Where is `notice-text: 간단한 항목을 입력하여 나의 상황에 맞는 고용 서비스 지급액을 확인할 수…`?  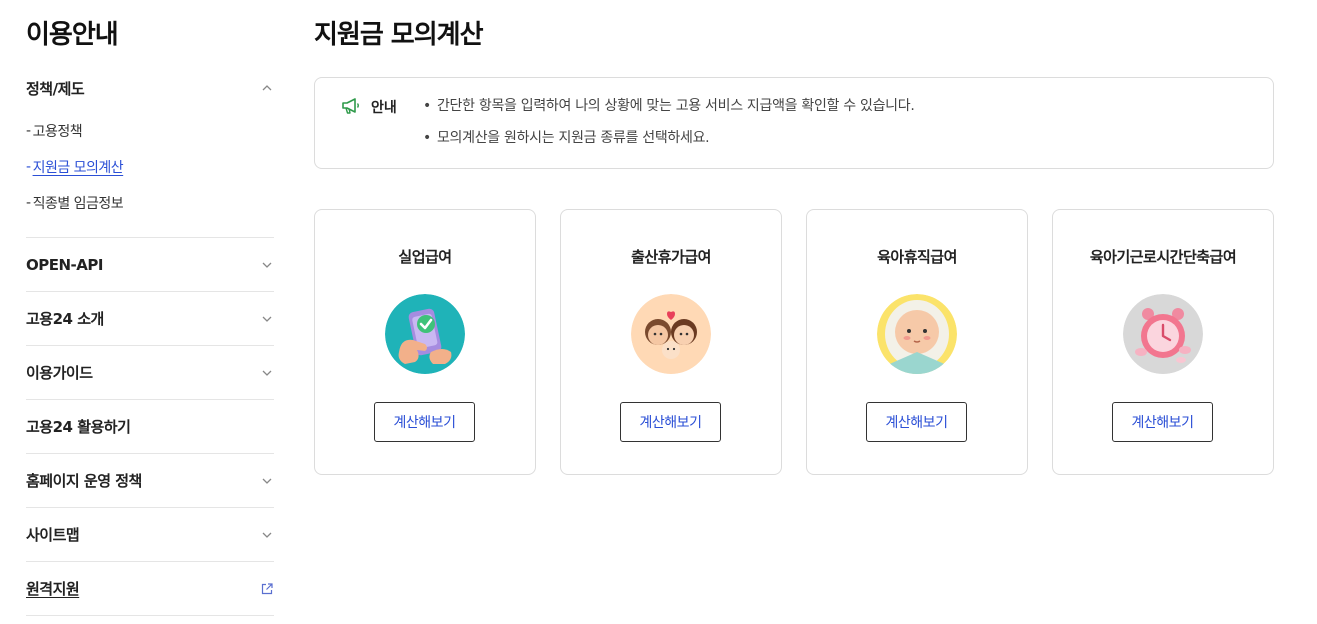
notice-text: 간단한 항목을 입력하여 나의 상황에 맞는 고용 서비스 지급액을 확인할 수… is located at coordinates (675, 106).